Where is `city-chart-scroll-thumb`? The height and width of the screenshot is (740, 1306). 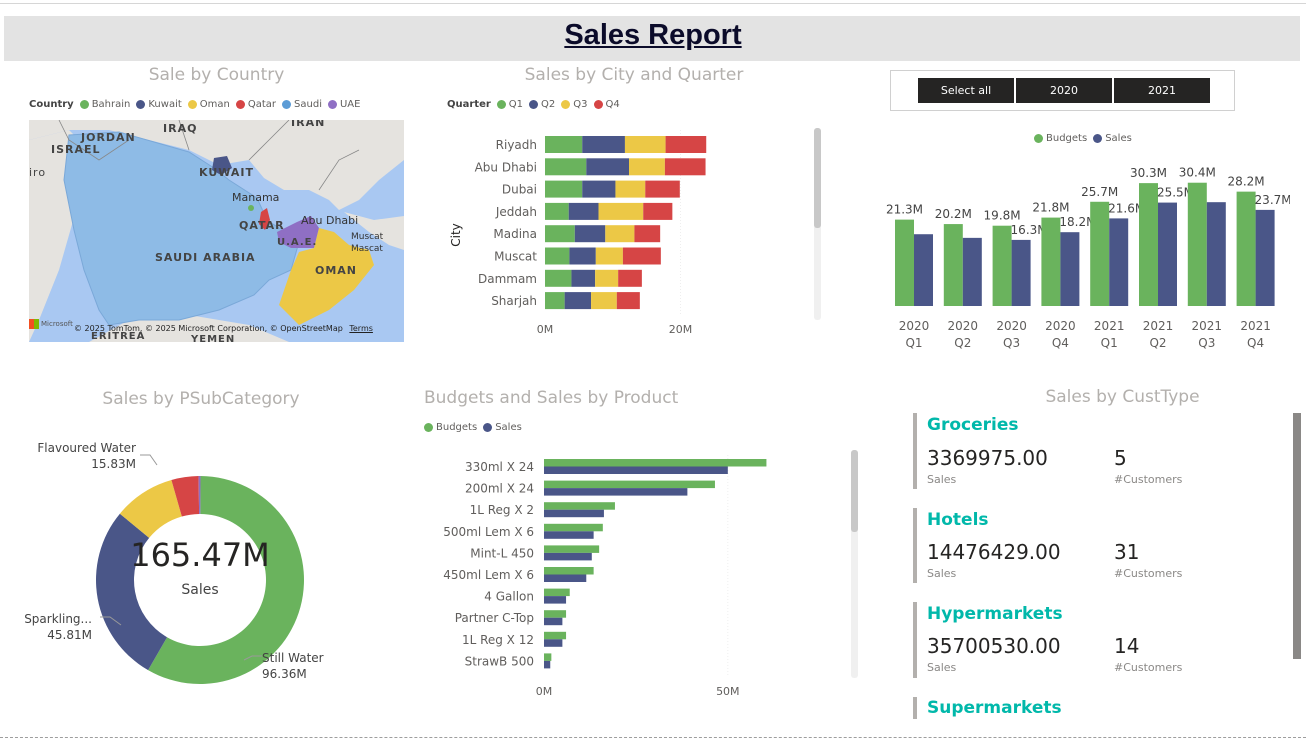
city-chart-scroll-thumb is located at coordinates (817, 178).